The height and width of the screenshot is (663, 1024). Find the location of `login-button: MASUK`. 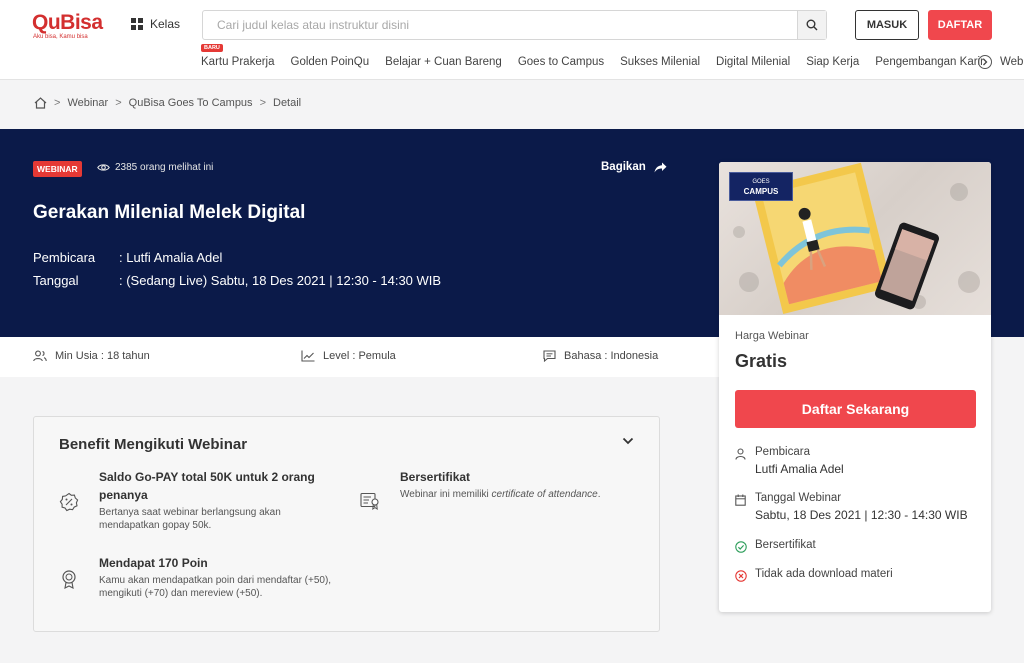

login-button: MASUK is located at coordinates (887, 25).